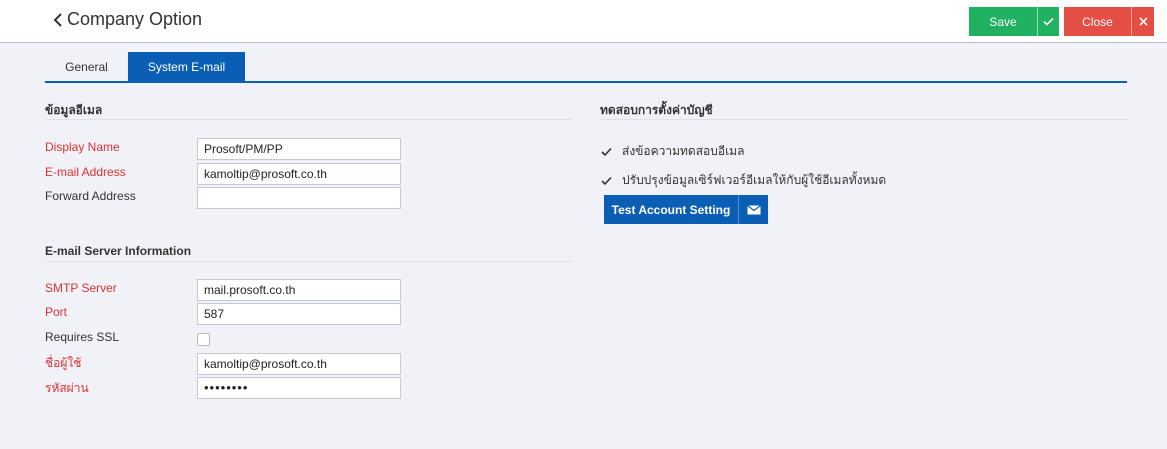 Image resolution: width=1167 pixels, height=449 pixels. I want to click on password-label: รหัสผ่าน, so click(67, 388).